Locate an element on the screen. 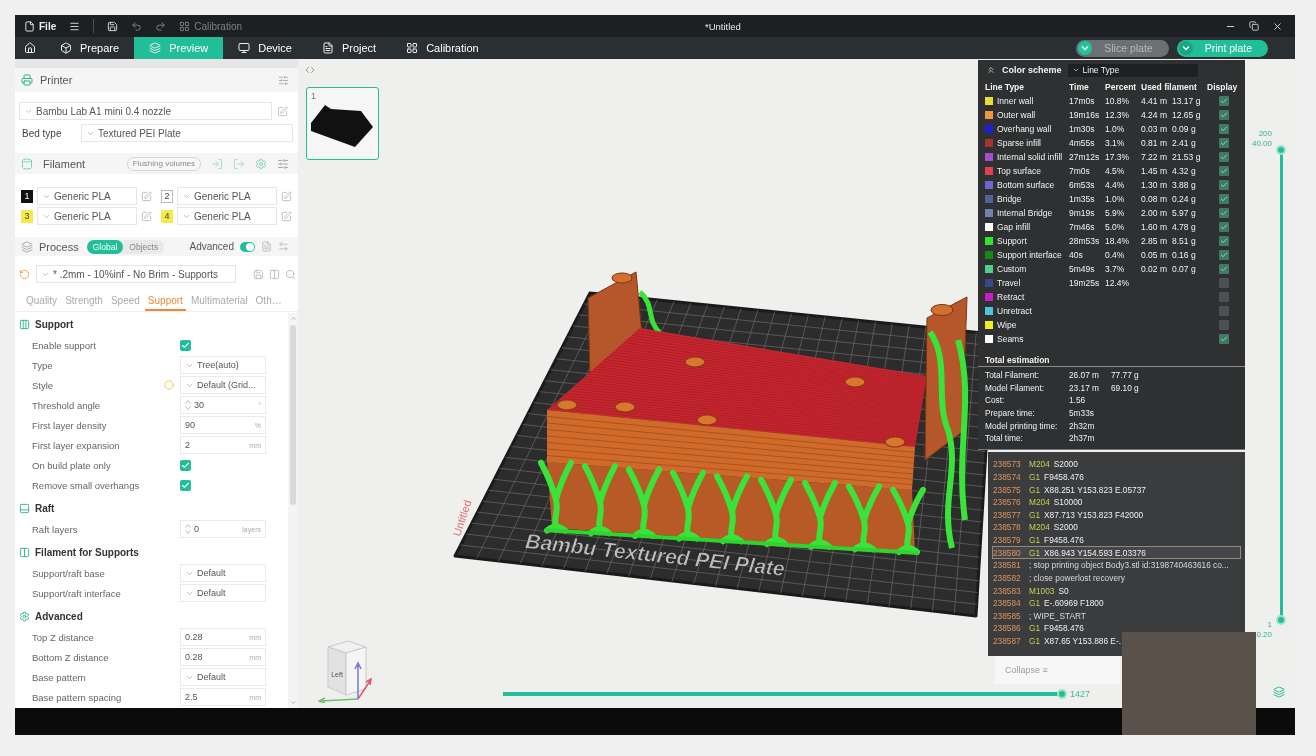 The height and width of the screenshot is (756, 1316). reset-icon is located at coordinates (24, 274).